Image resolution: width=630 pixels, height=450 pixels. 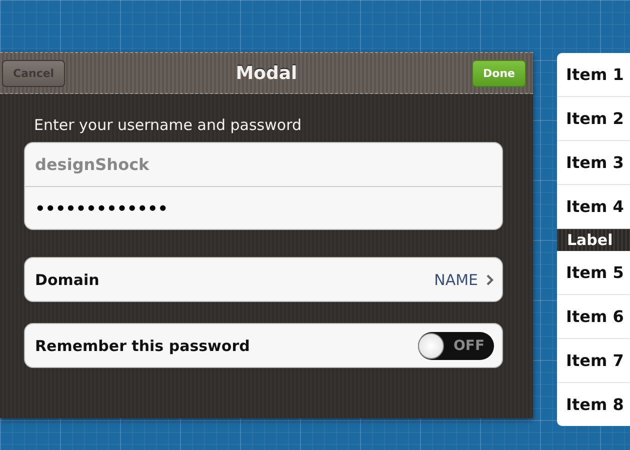 I want to click on domain-value: NAME, so click(x=456, y=279).